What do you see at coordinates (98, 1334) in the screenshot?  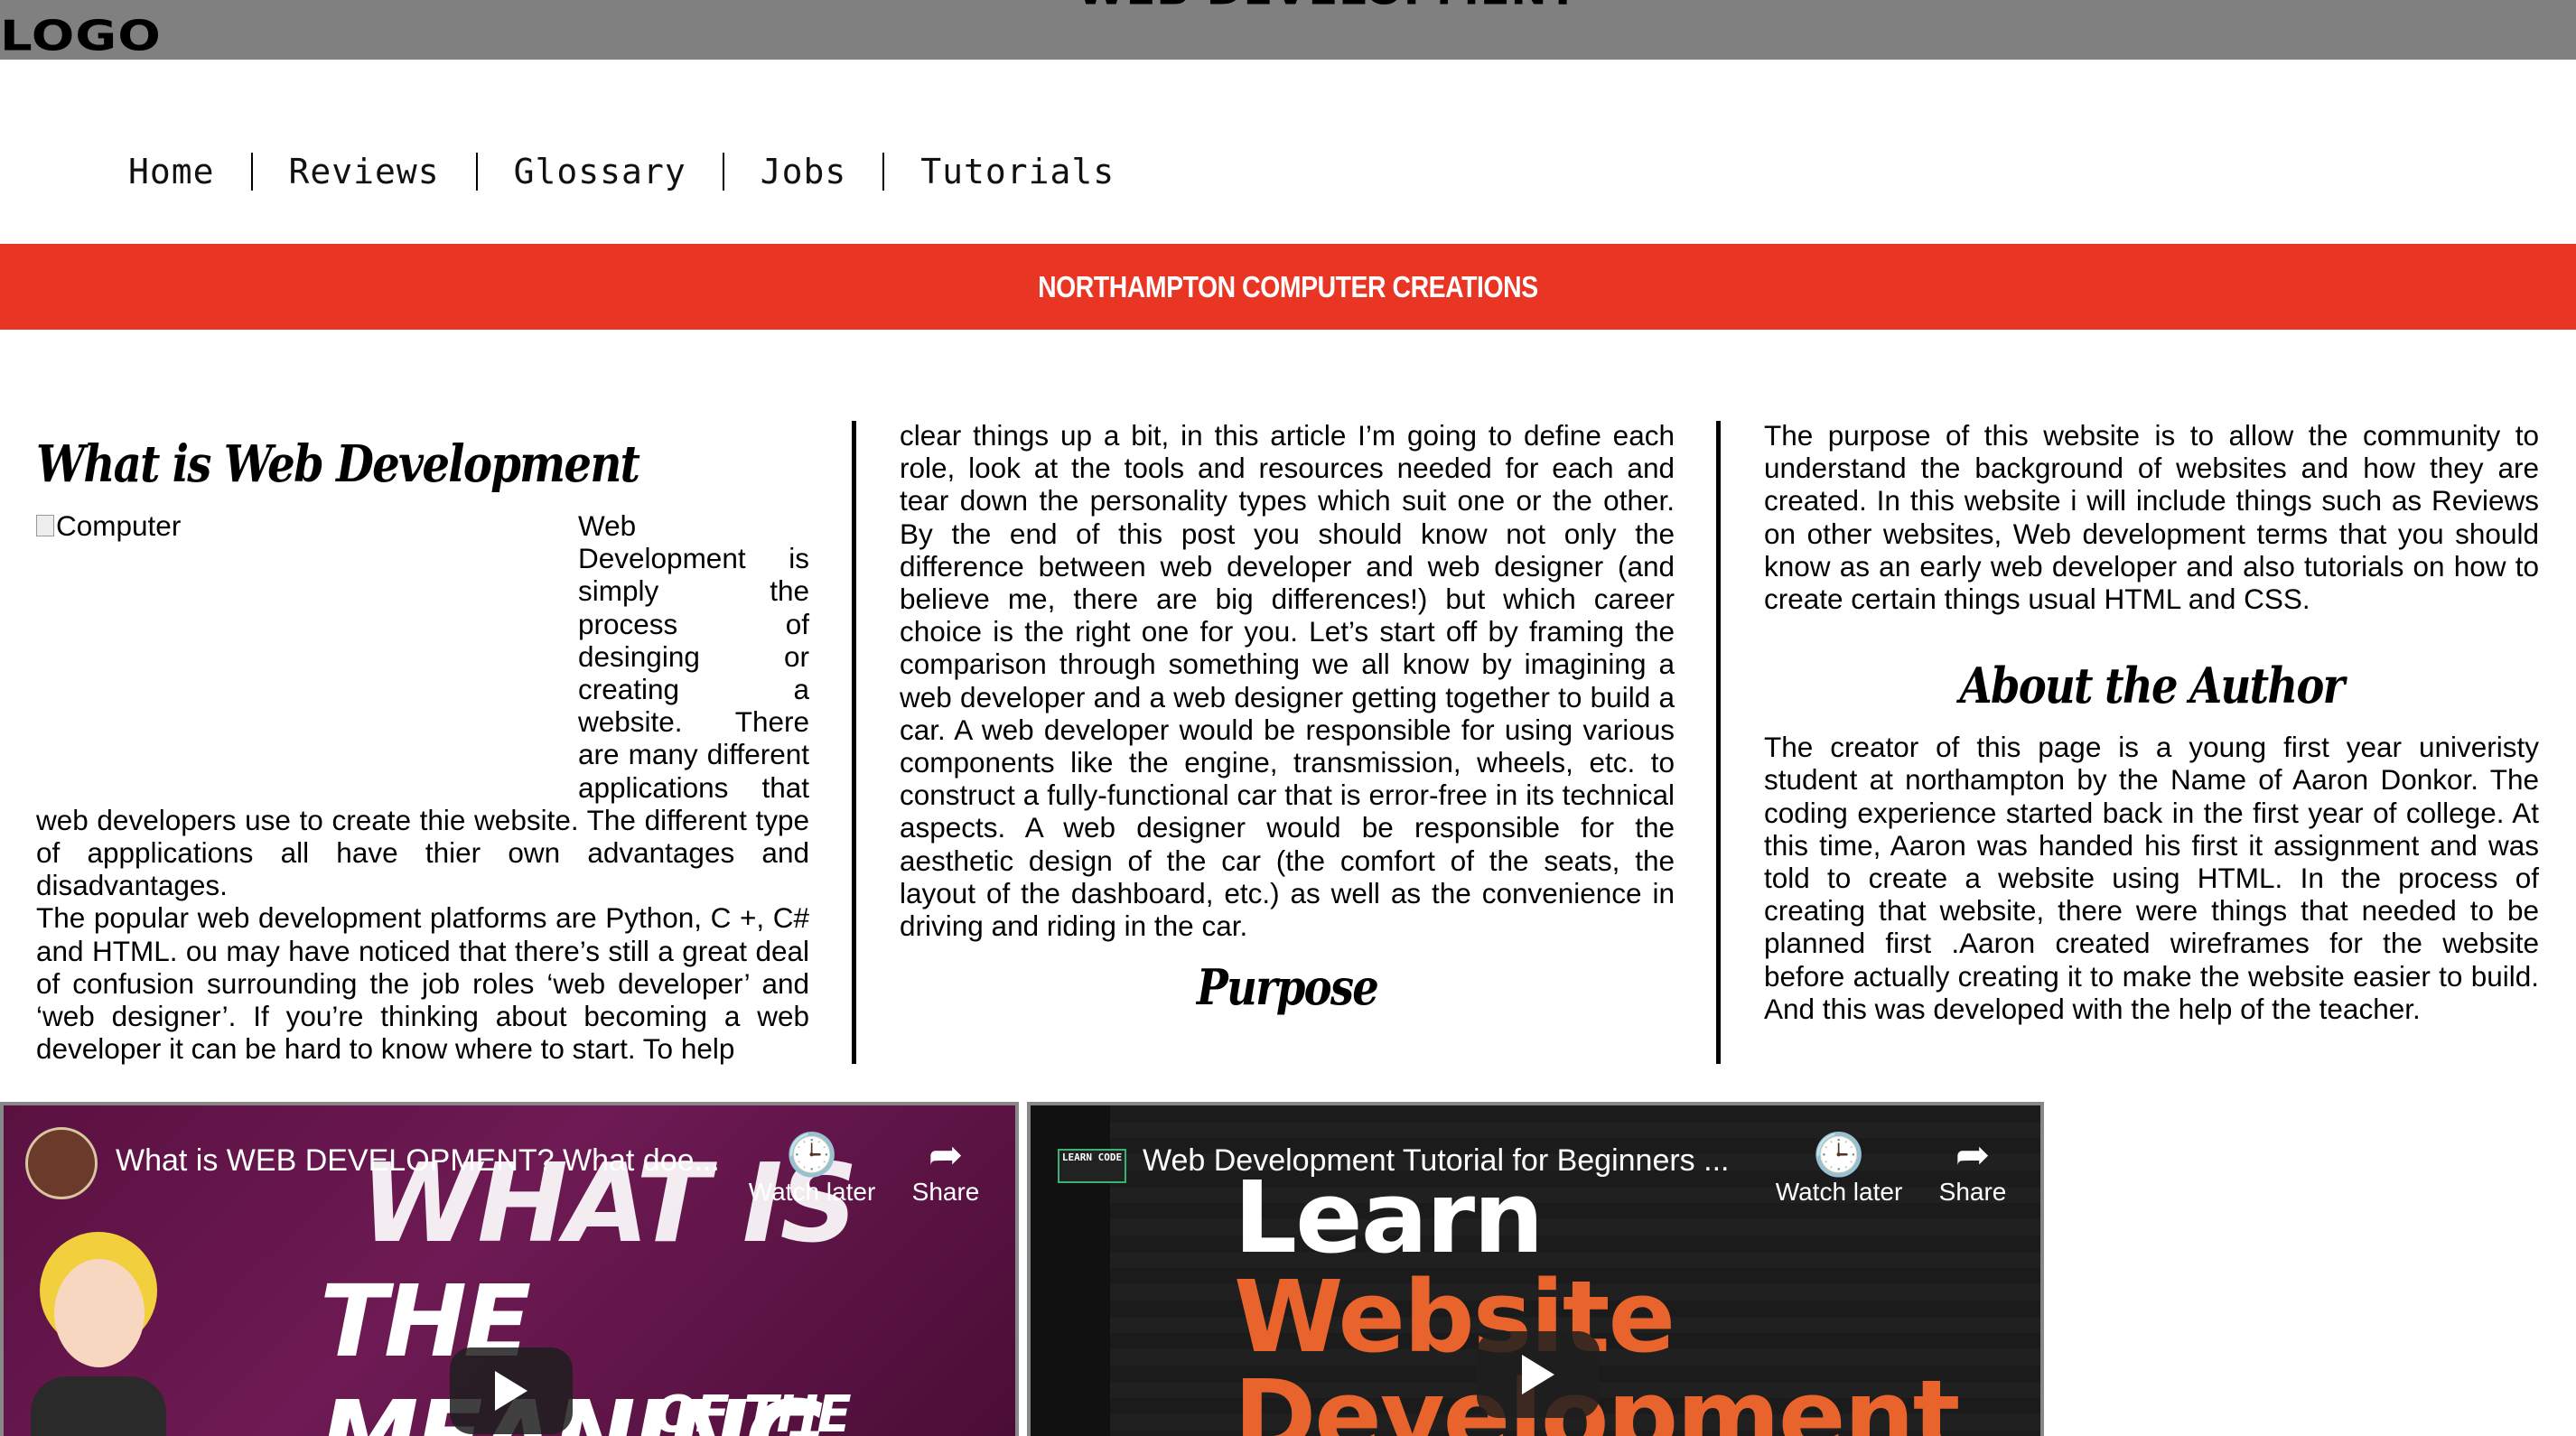 I see `cartoon-presenter` at bounding box center [98, 1334].